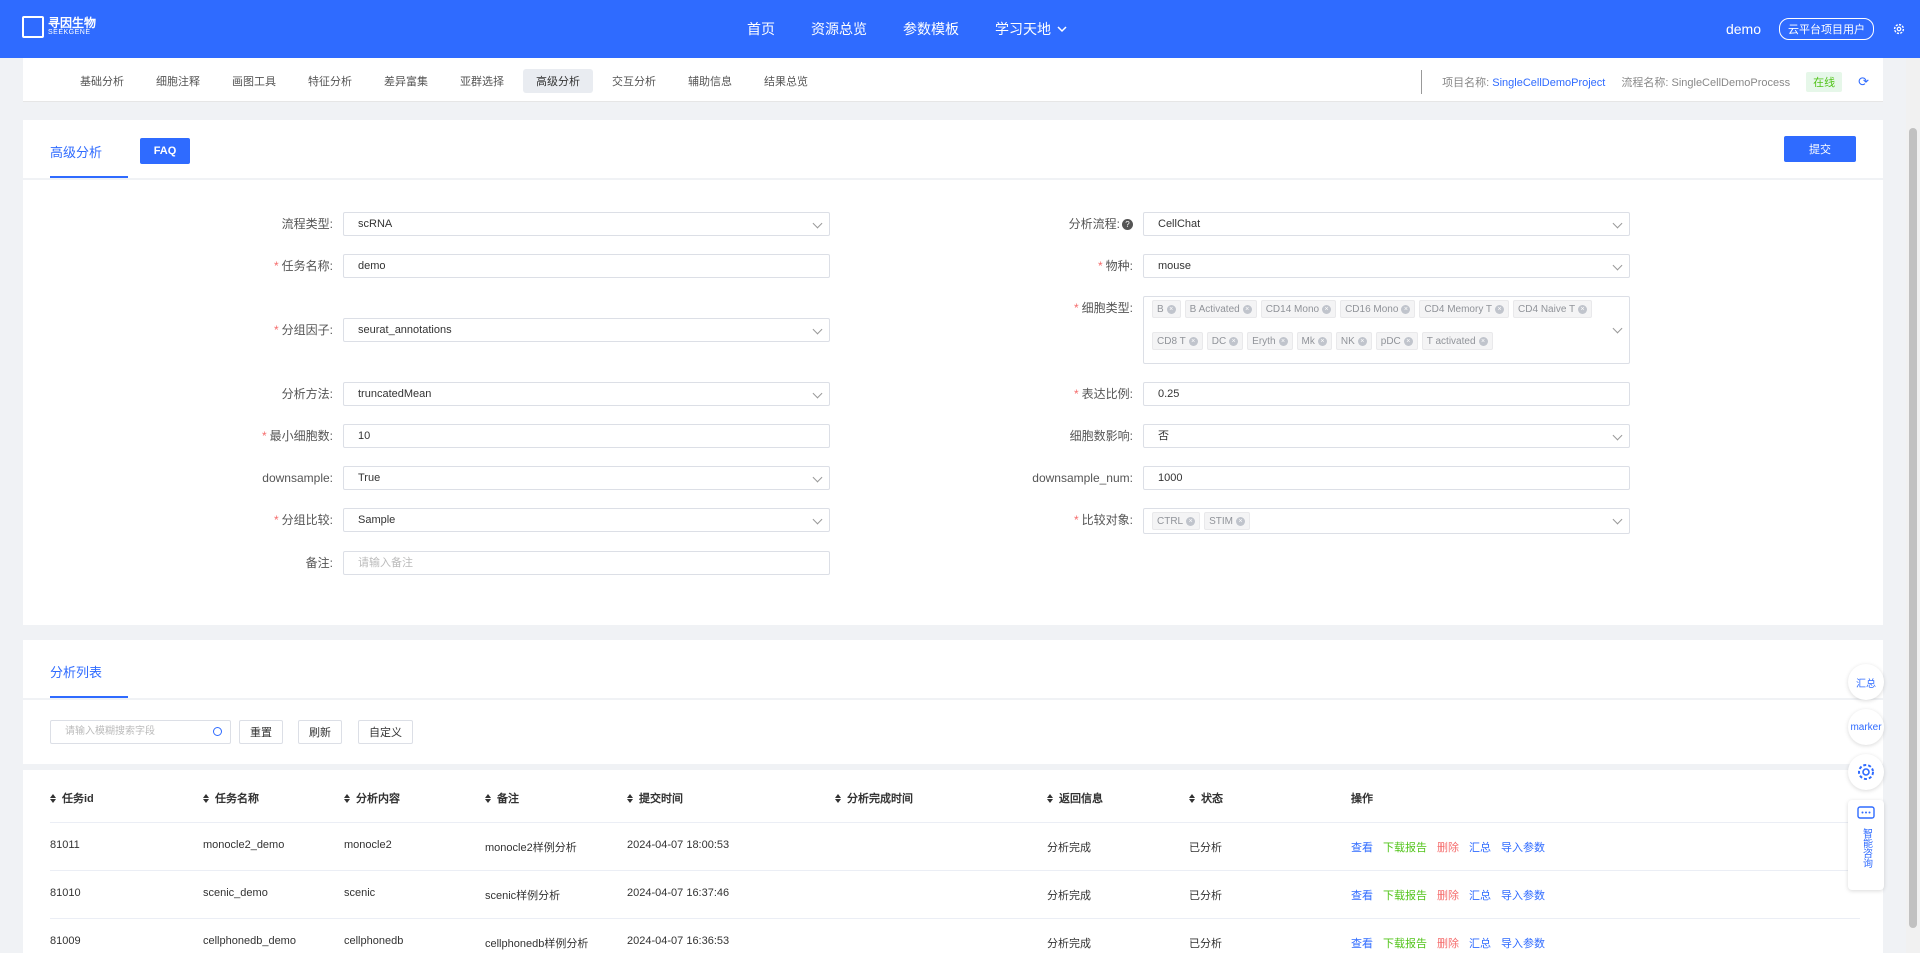 Image resolution: width=1920 pixels, height=953 pixels. I want to click on column-header: 分析内容, so click(372, 798).